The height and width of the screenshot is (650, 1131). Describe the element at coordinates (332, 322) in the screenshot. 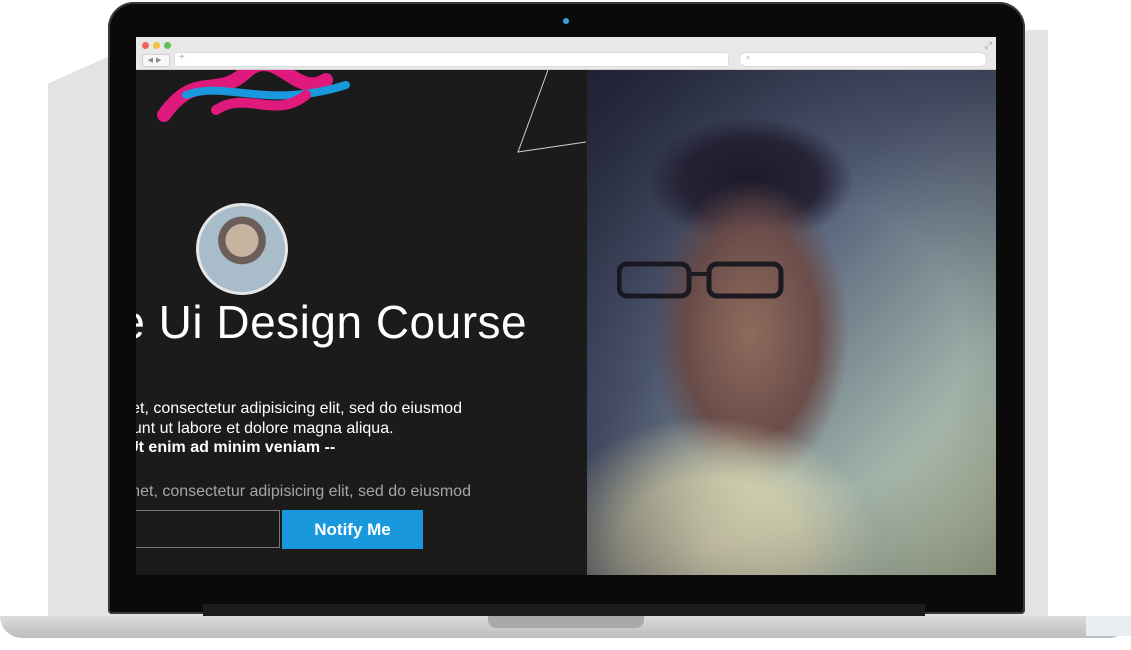

I see `page-title: te Ui Design Course` at that location.